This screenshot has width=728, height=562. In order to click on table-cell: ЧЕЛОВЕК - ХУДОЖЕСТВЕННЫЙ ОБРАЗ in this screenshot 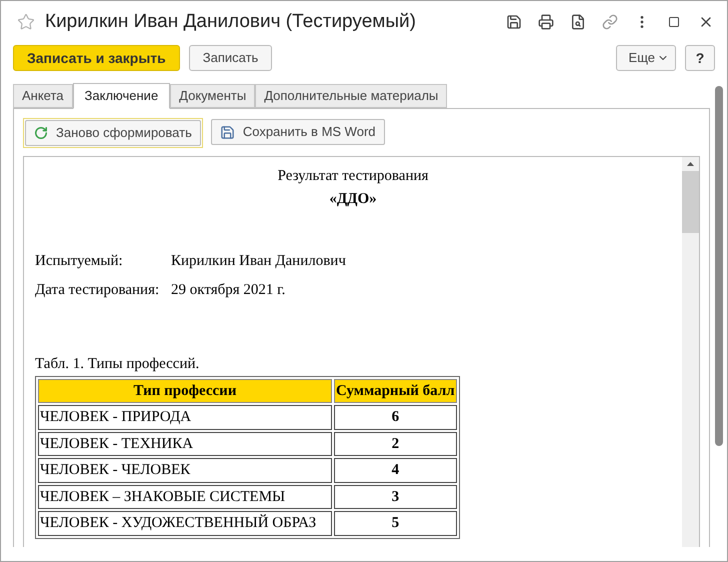, I will do `click(185, 523)`.